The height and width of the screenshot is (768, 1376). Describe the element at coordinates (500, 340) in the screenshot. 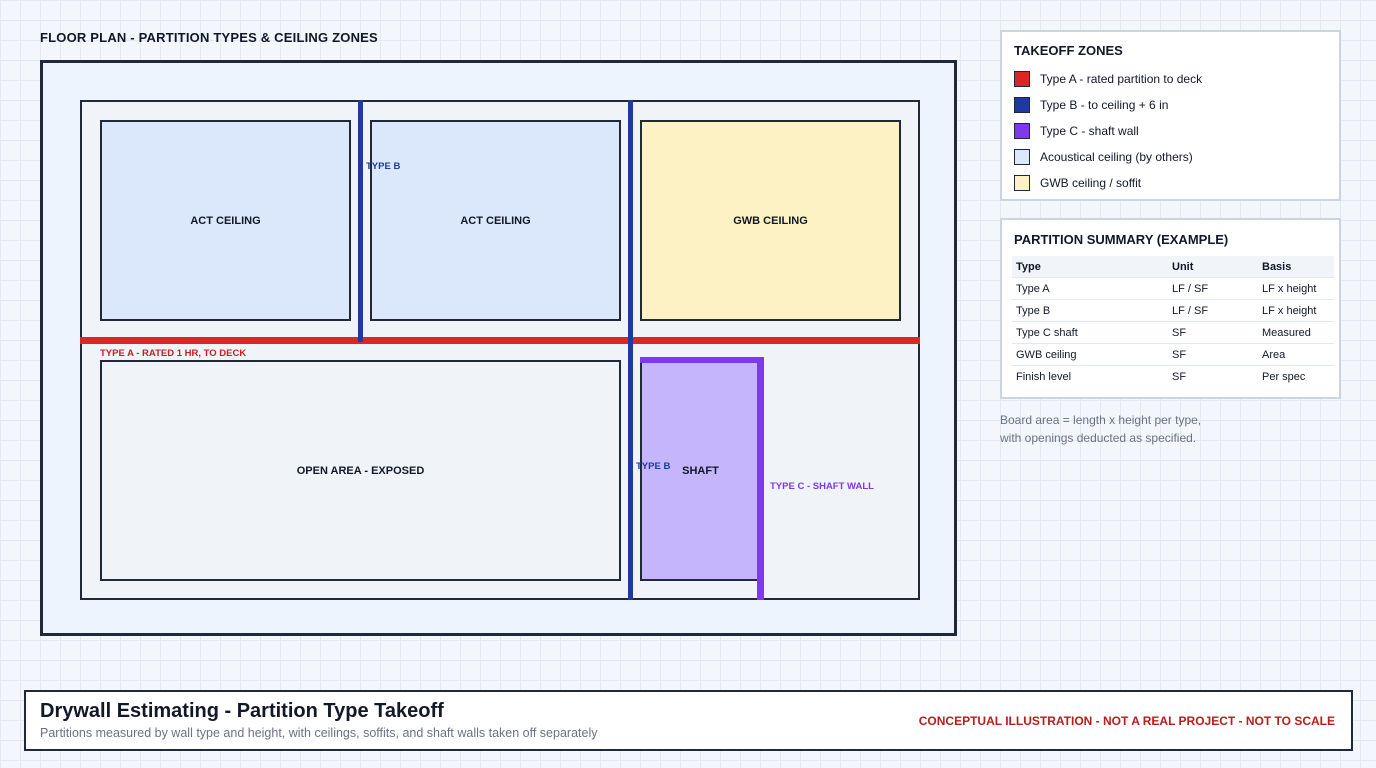

I see `wall-type-a` at that location.